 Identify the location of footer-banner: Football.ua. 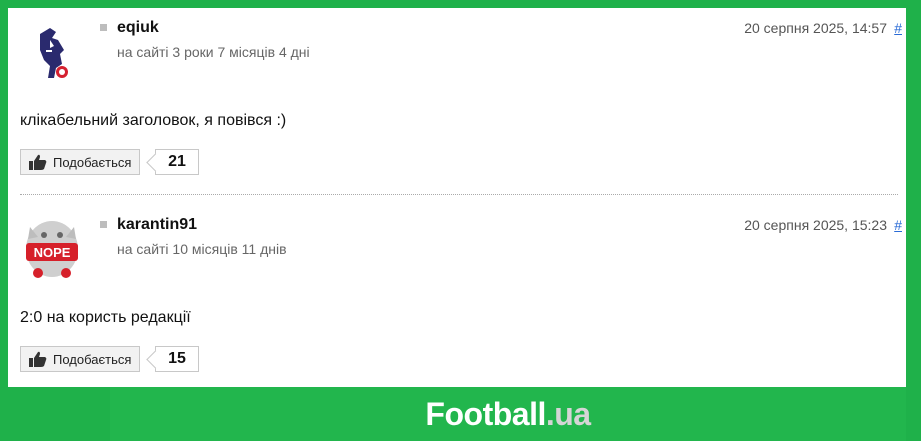
(508, 414).